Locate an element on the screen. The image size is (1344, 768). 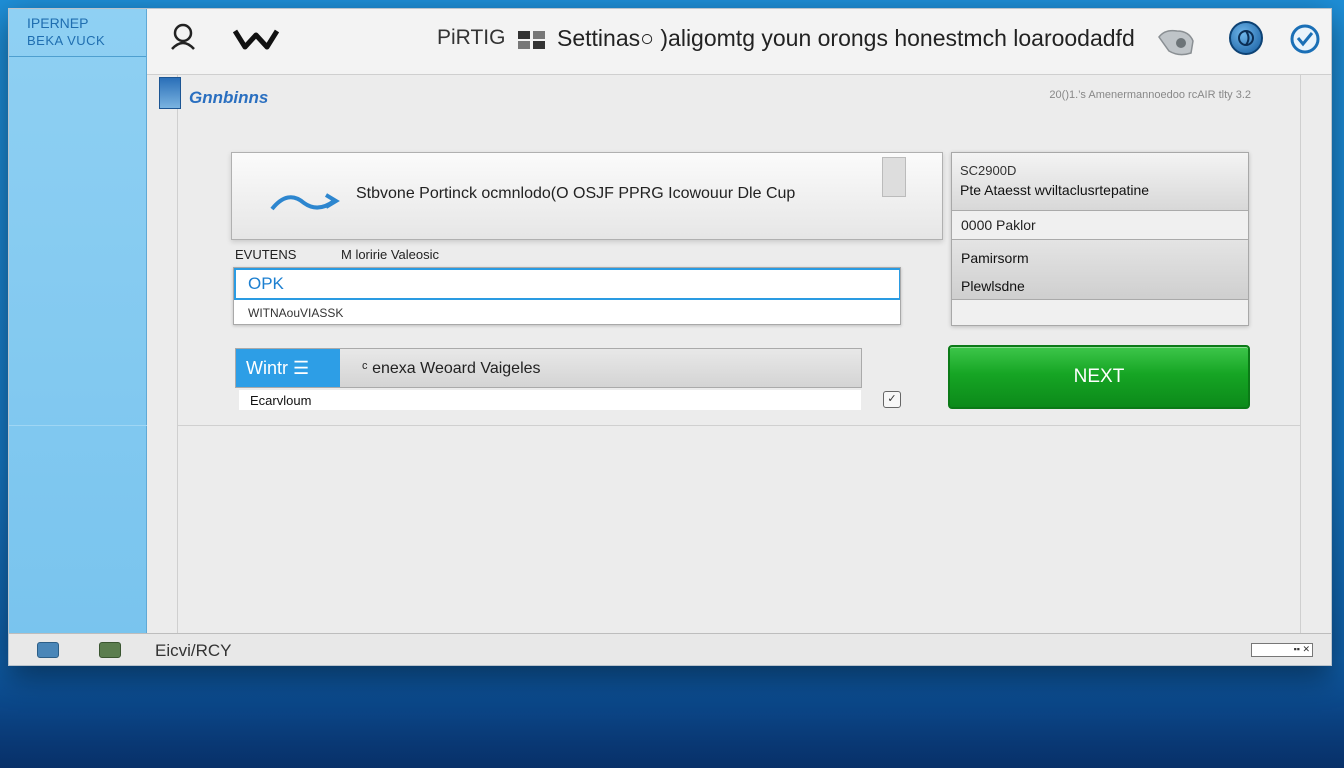
tab-bar: Wintr ☰ ᶜ enexa Weoard Vaigeles is located at coordinates (548, 368).